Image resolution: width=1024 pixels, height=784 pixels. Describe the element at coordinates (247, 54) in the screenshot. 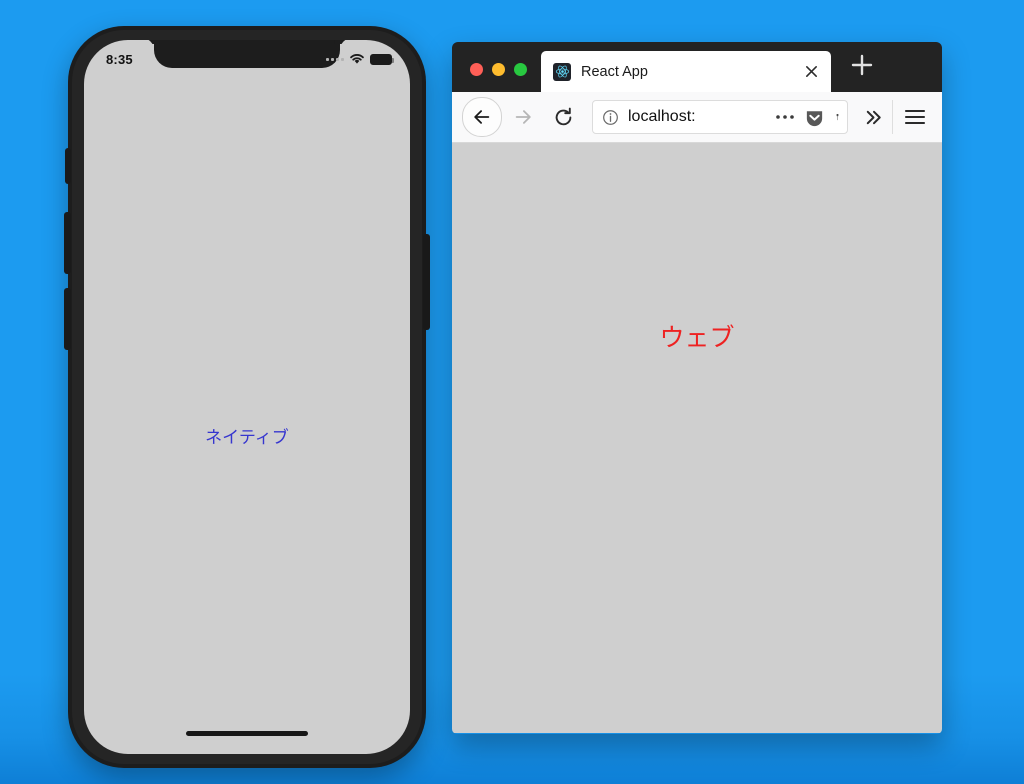

I see `phone-notch` at that location.